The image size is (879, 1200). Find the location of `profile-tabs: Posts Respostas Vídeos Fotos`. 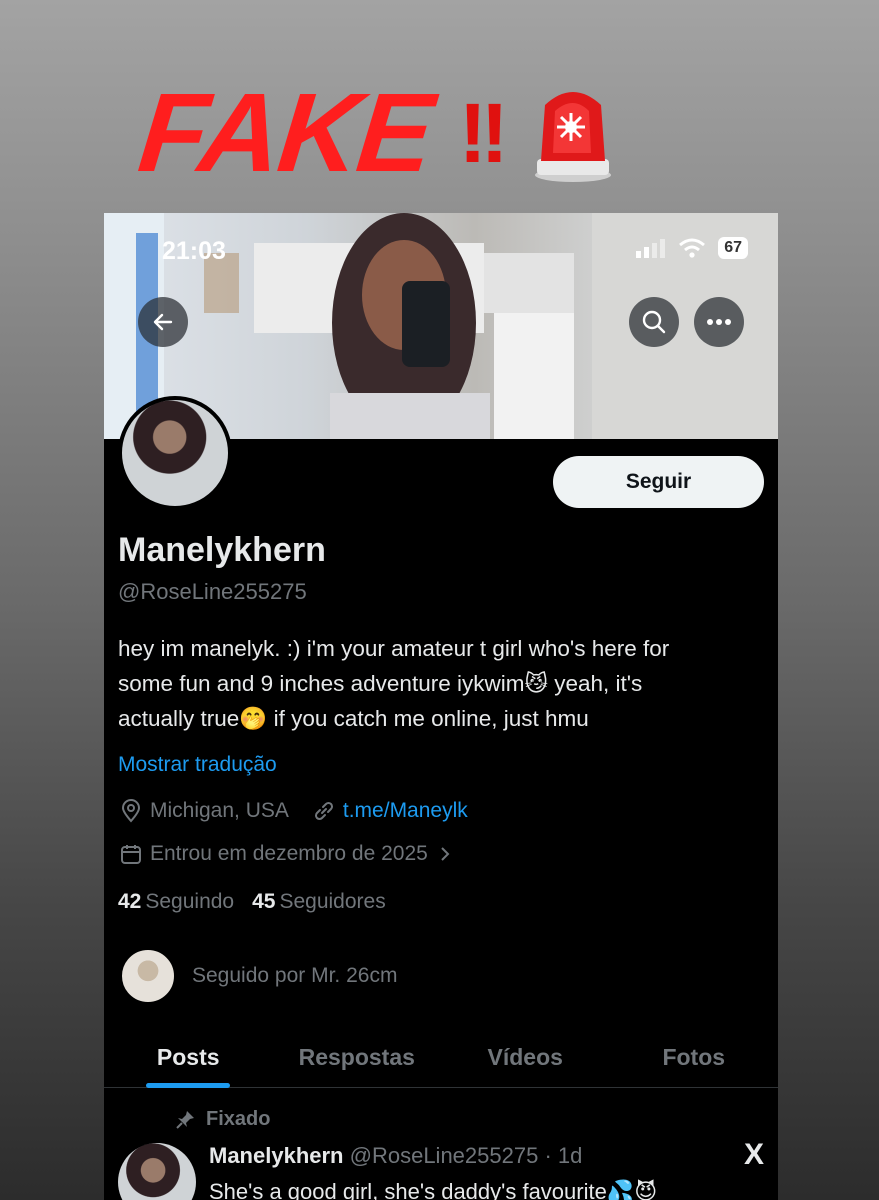

profile-tabs: Posts Respostas Vídeos Fotos is located at coordinates (441, 1058).